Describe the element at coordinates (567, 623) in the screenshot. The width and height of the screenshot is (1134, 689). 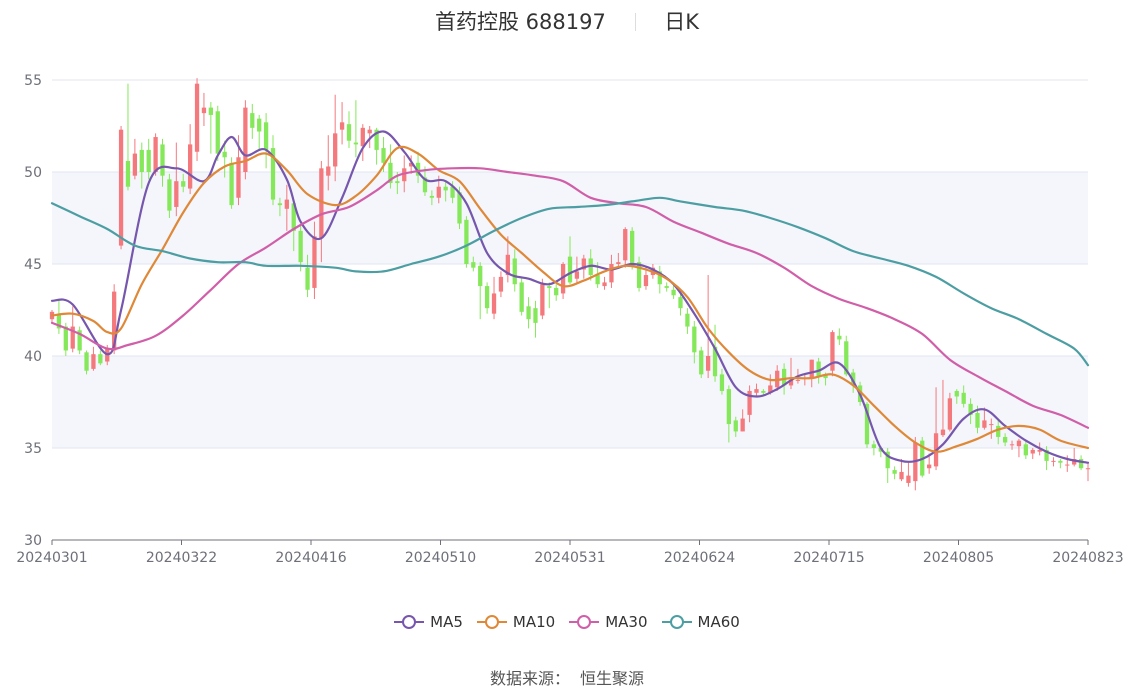
I see `chart-legend: MA5 MA10 MA30 MA60` at that location.